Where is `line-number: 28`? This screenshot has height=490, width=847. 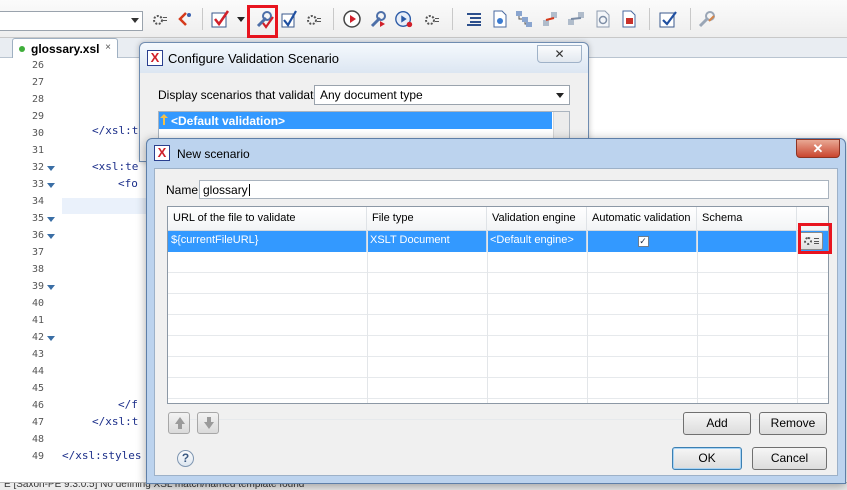
line-number: 28 is located at coordinates (37, 99).